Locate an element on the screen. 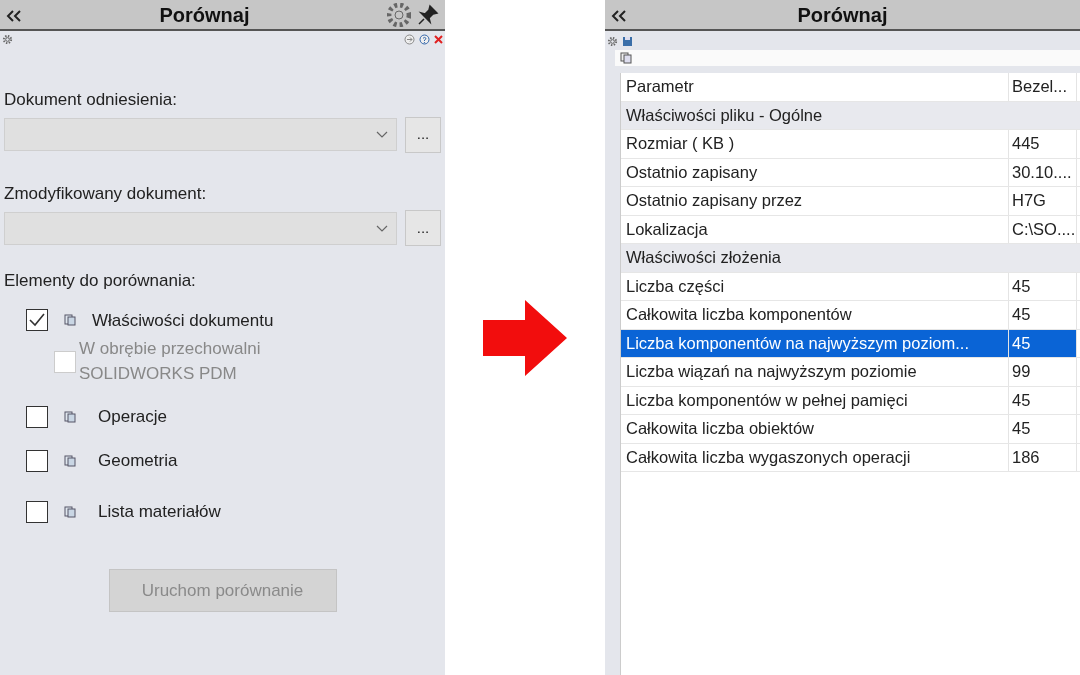 The image size is (1080, 675). modified-document-label: Zmodyfikowany dokument: is located at coordinates (106, 193).